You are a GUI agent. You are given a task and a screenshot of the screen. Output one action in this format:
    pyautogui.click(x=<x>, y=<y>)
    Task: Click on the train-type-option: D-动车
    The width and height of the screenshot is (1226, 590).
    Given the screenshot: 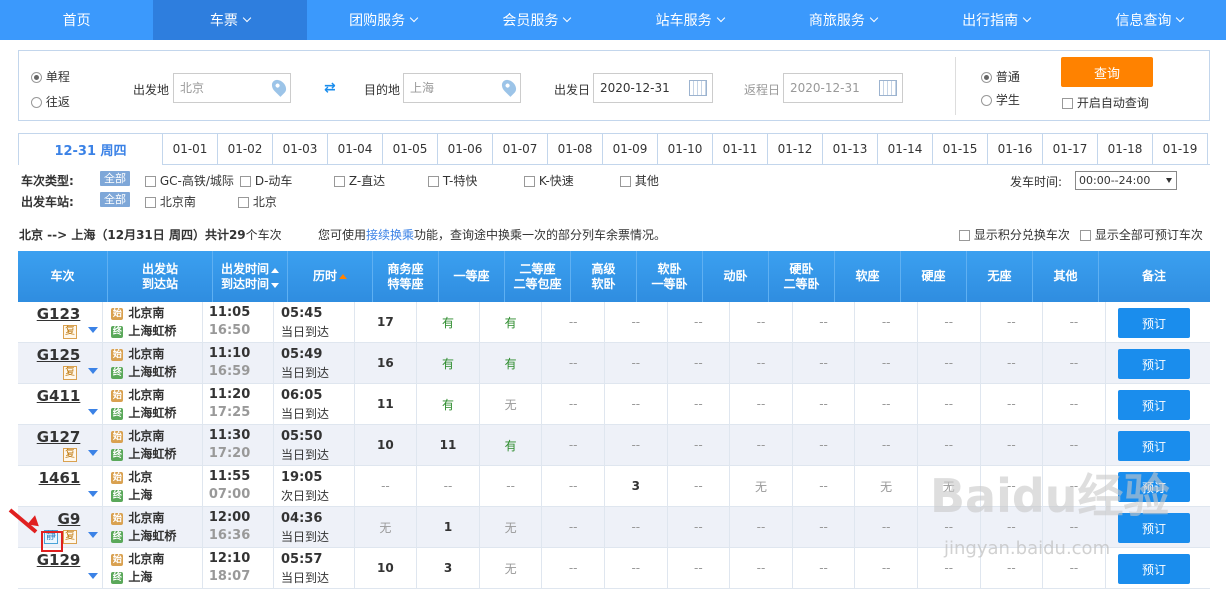 What is the action you would take?
    pyautogui.click(x=266, y=180)
    